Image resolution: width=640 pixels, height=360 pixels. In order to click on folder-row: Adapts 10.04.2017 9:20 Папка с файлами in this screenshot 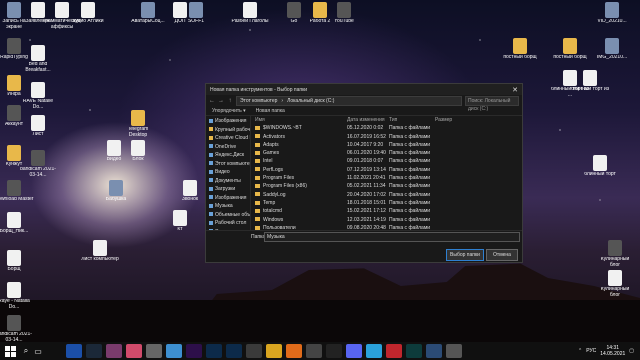, I will do `click(386, 145)`.